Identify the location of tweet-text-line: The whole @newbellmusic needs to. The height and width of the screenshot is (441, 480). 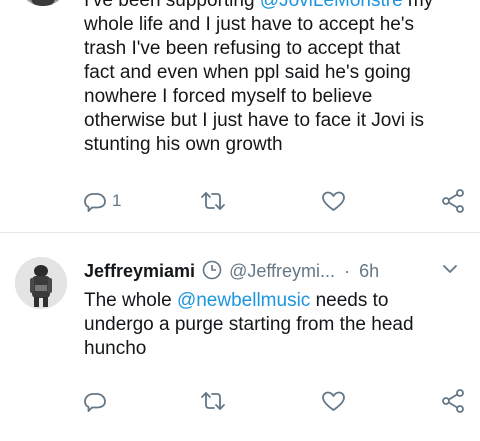
(274, 301).